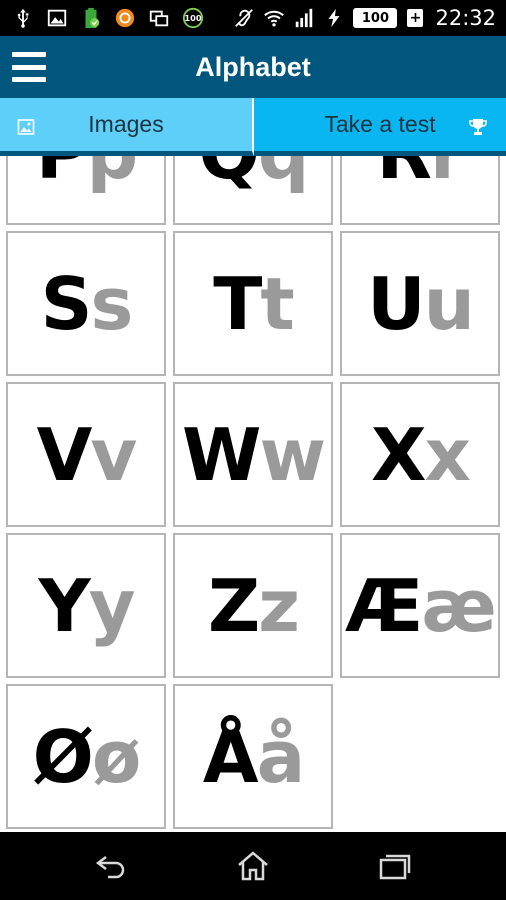  I want to click on letter-pair: Uu, so click(421, 304).